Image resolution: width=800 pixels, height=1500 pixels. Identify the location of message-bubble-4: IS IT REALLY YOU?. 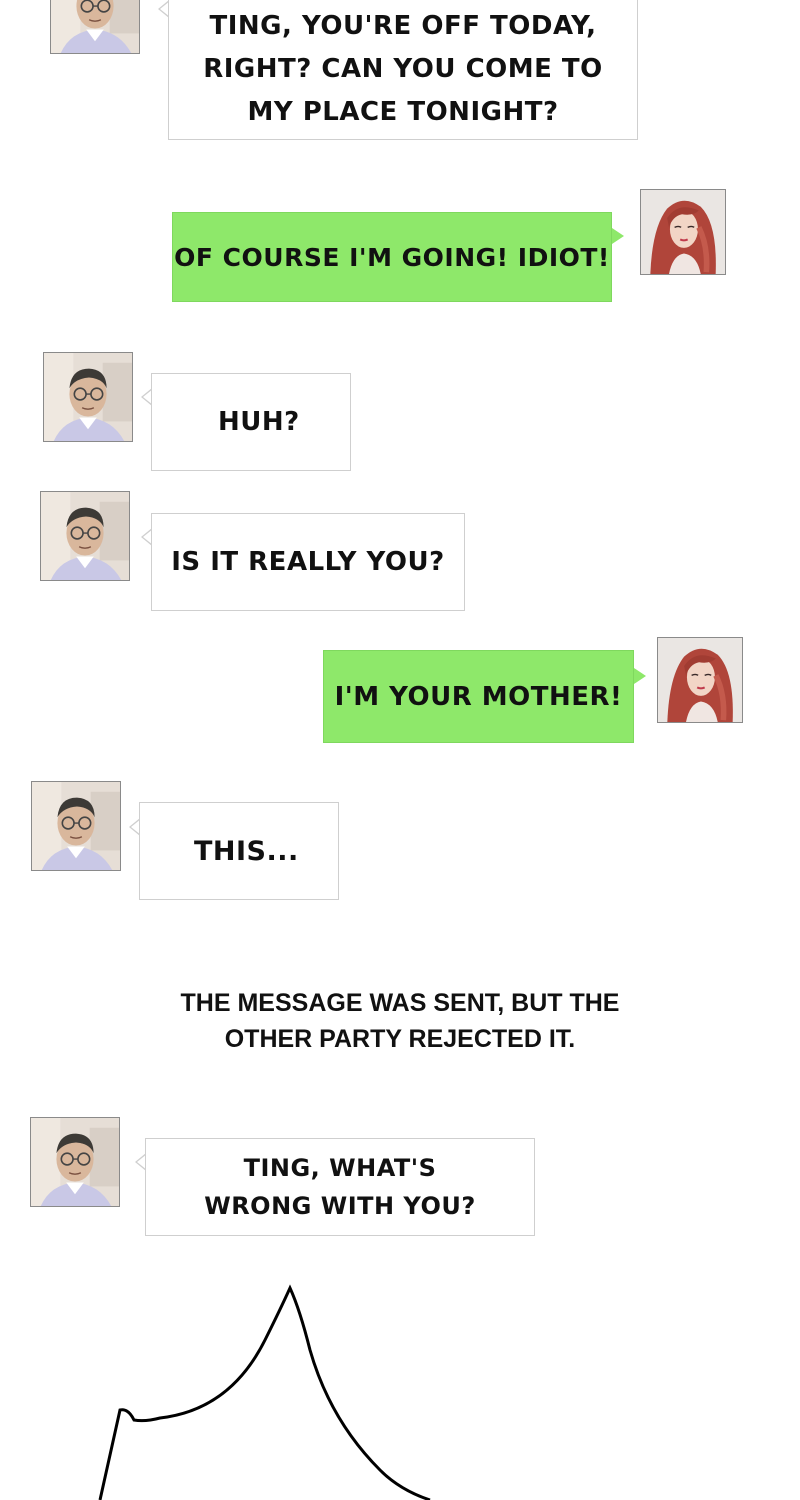
(308, 562).